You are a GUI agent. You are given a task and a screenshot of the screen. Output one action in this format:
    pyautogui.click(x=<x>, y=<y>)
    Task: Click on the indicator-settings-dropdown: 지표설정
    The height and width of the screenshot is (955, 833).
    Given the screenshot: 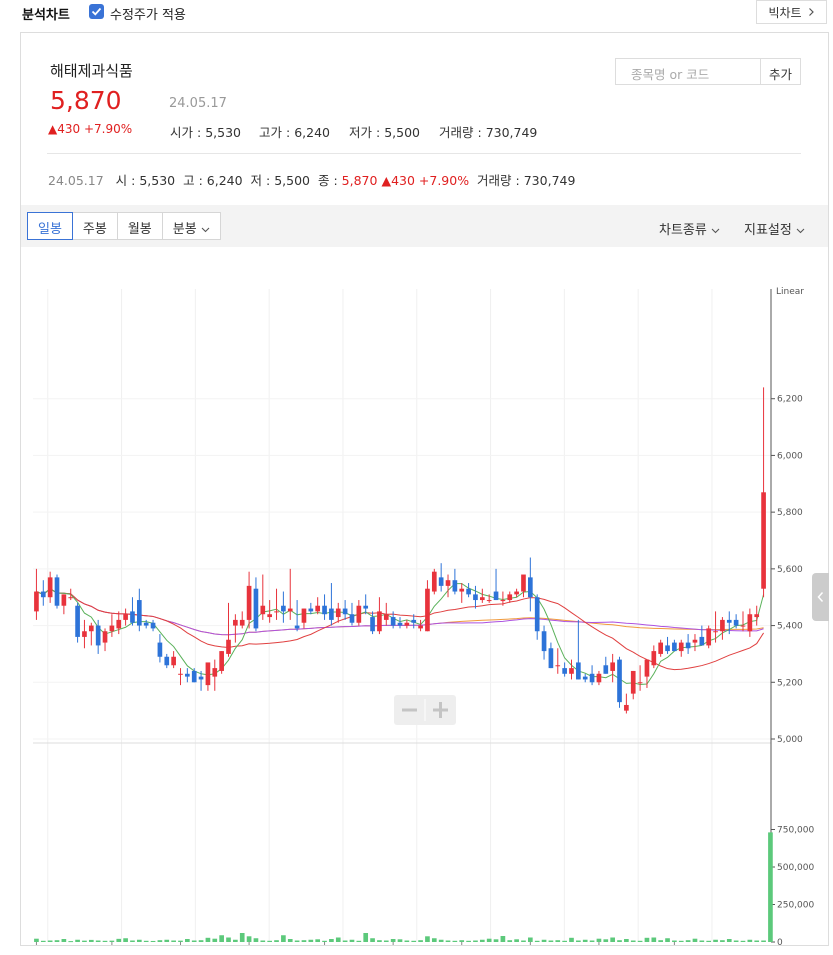 What is the action you would take?
    pyautogui.click(x=774, y=228)
    